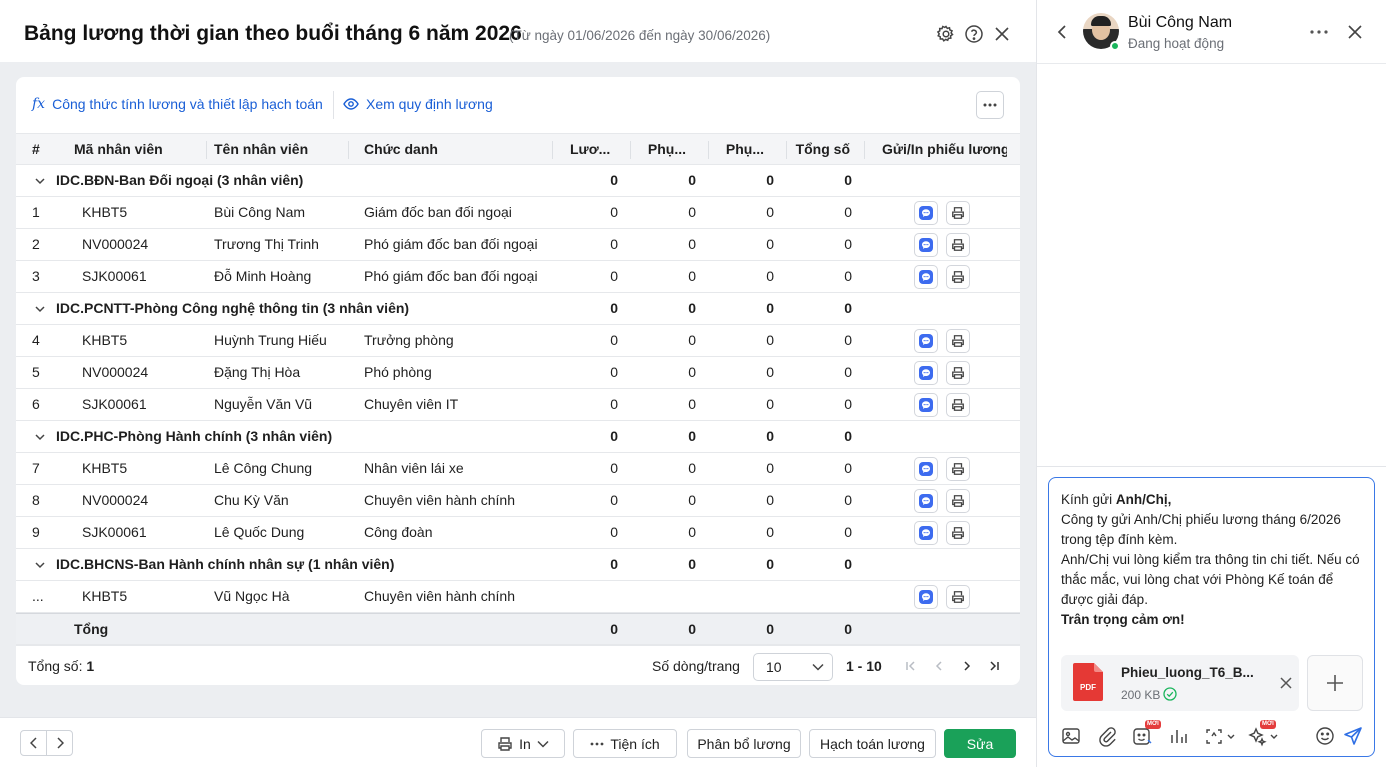 The image size is (1386, 767). Describe the element at coordinates (418, 104) in the screenshot. I see `view-salary-rules-link: Xem quy định lương` at that location.